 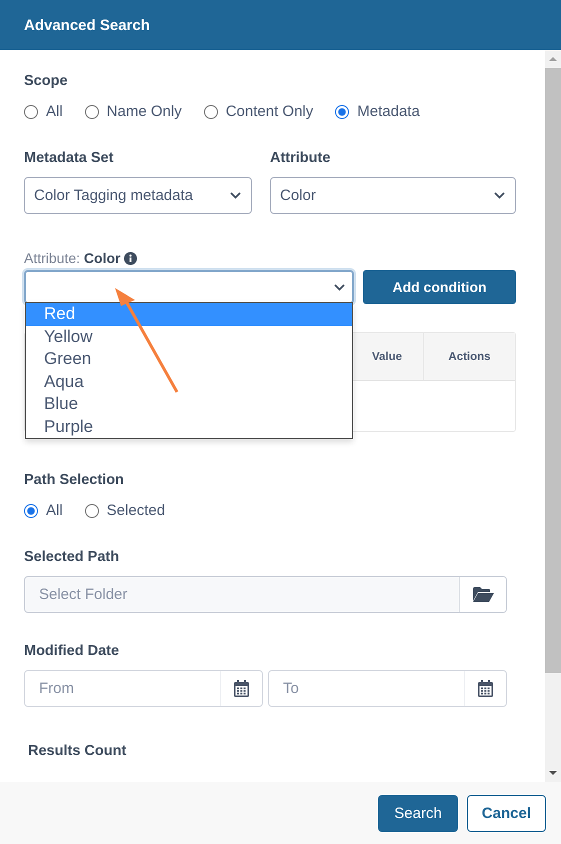 I want to click on dropdown-option: Green, so click(x=189, y=359).